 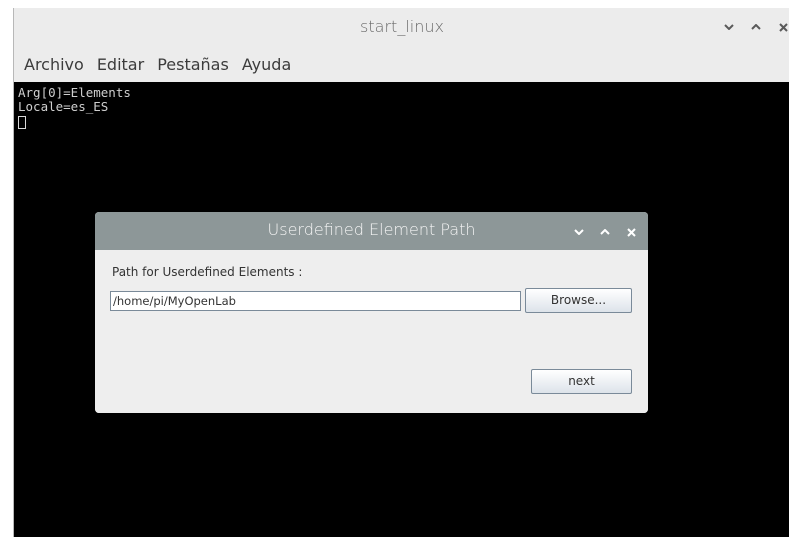 I want to click on dialog-title: Userdefined Element Path, so click(x=371, y=229).